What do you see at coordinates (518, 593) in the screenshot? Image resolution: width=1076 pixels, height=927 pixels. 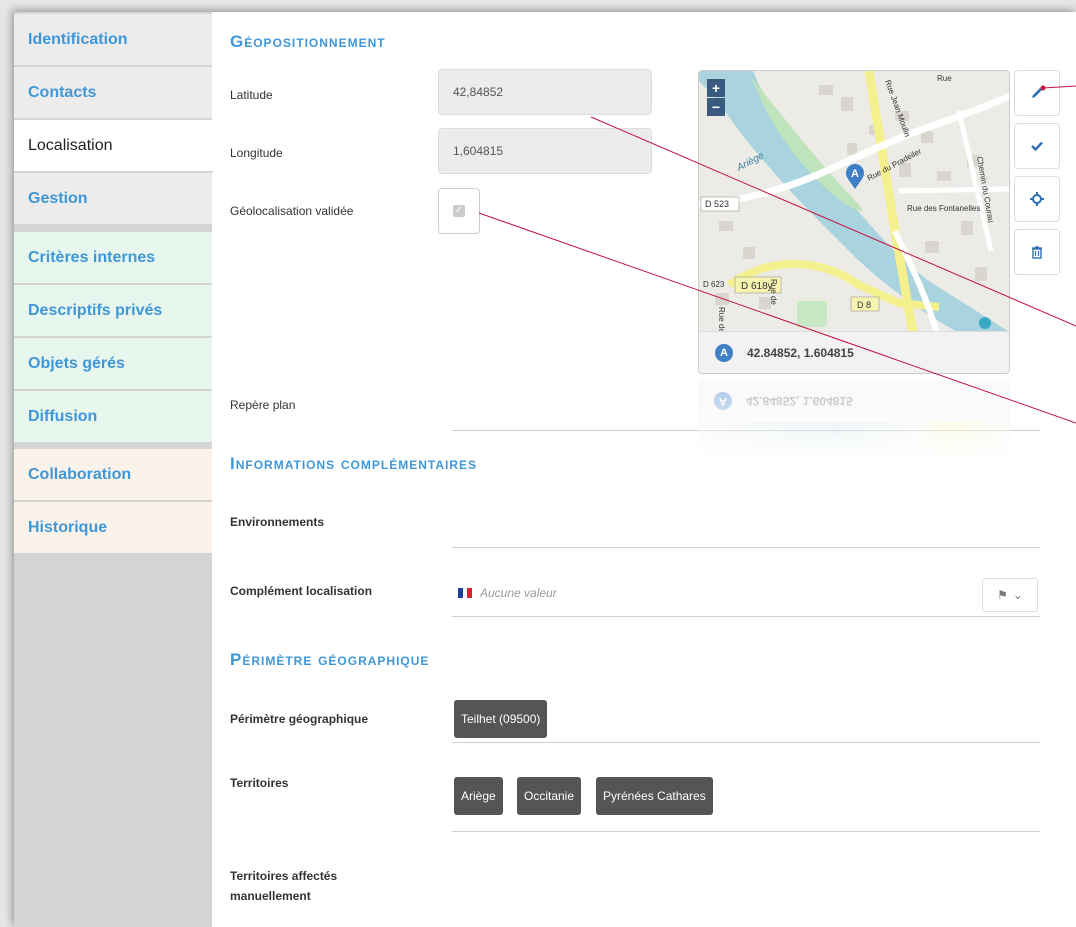 I see `complement-localisation-placeholder: Aucune valeur` at bounding box center [518, 593].